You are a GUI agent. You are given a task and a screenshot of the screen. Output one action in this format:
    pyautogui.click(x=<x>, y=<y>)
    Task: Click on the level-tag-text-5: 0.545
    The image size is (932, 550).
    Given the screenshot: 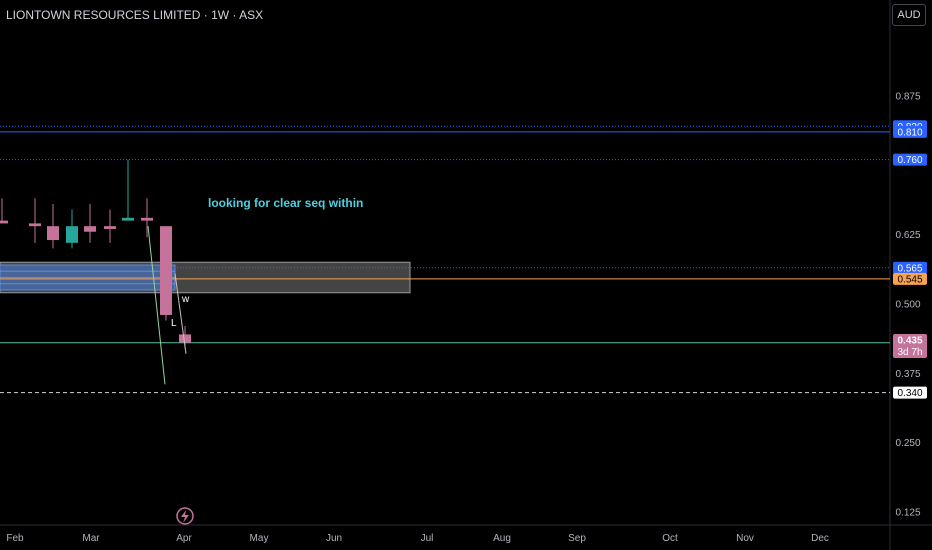 What is the action you would take?
    pyautogui.click(x=909, y=279)
    